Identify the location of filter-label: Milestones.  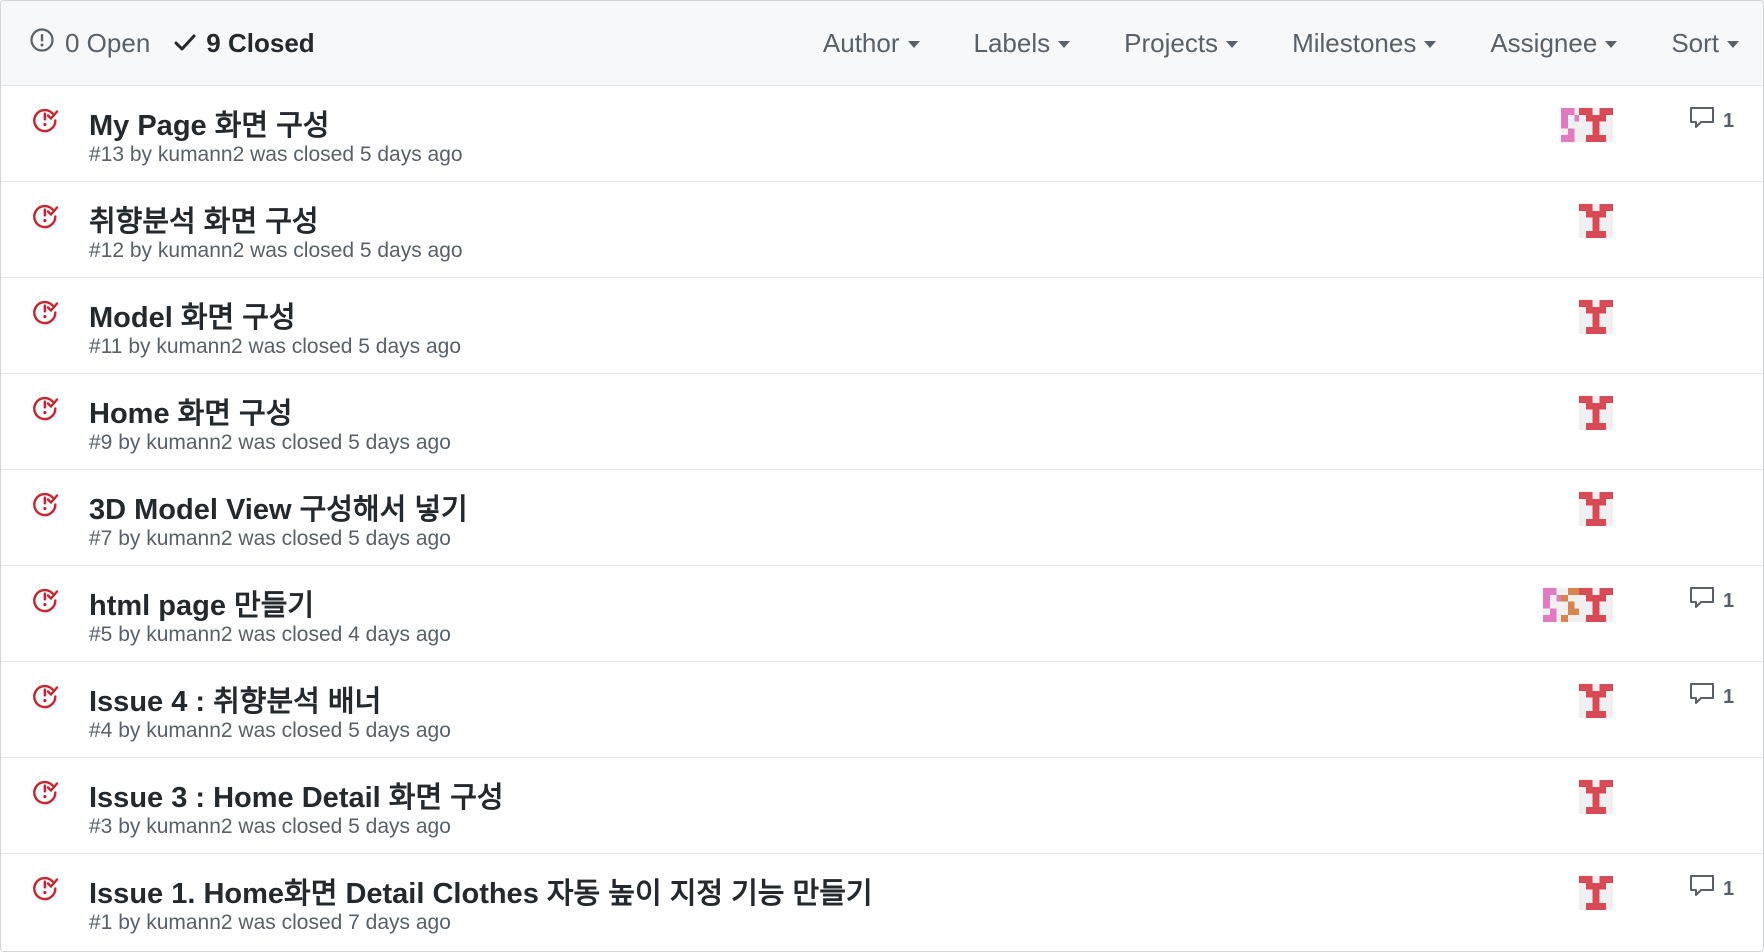
(1354, 42).